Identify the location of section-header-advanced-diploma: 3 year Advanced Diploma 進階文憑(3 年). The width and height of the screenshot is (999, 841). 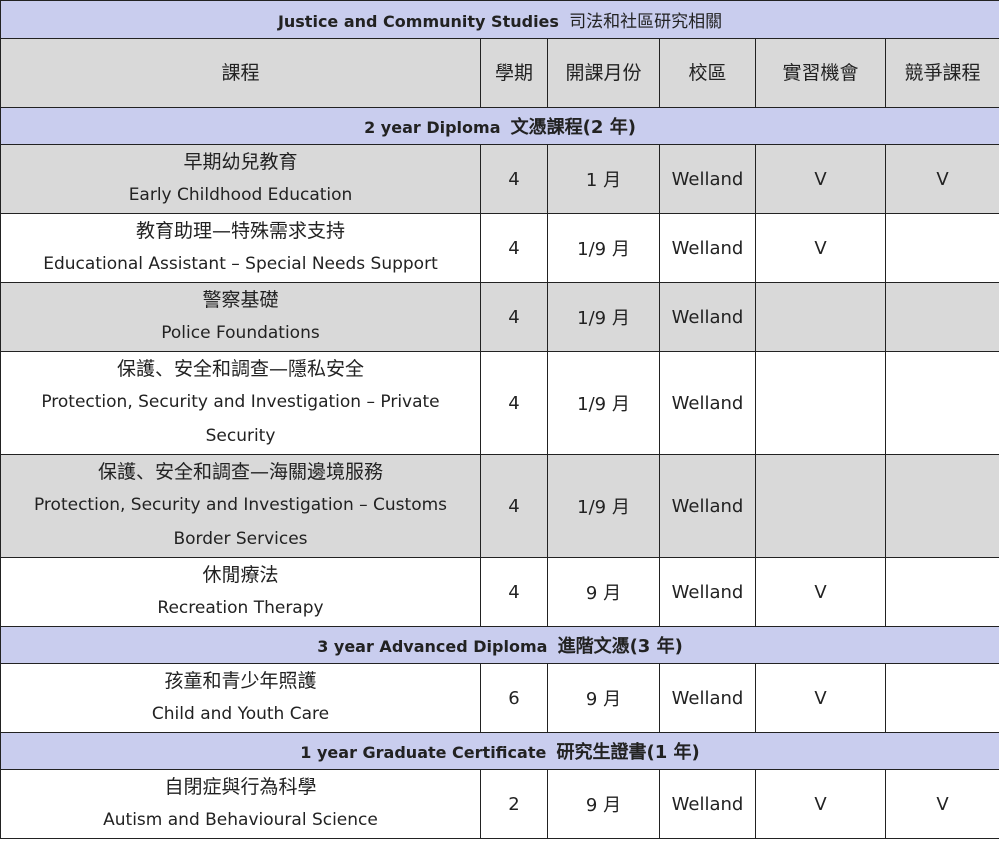
(499, 645).